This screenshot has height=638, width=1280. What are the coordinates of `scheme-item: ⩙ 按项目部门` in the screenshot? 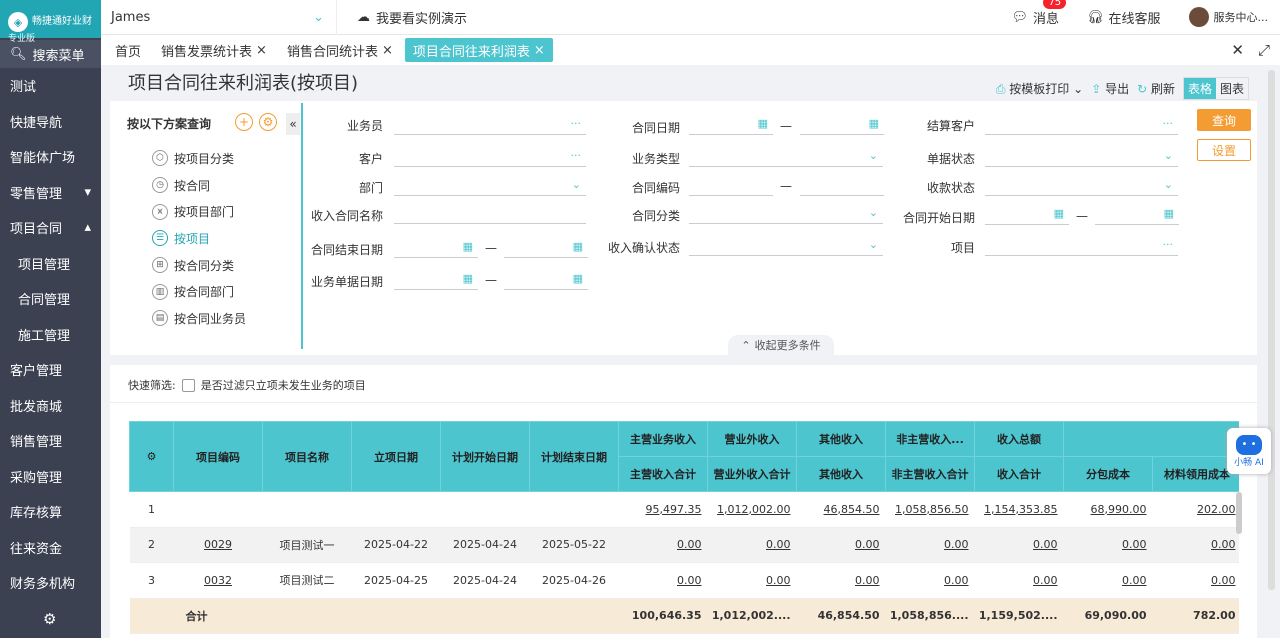 It's located at (199, 211).